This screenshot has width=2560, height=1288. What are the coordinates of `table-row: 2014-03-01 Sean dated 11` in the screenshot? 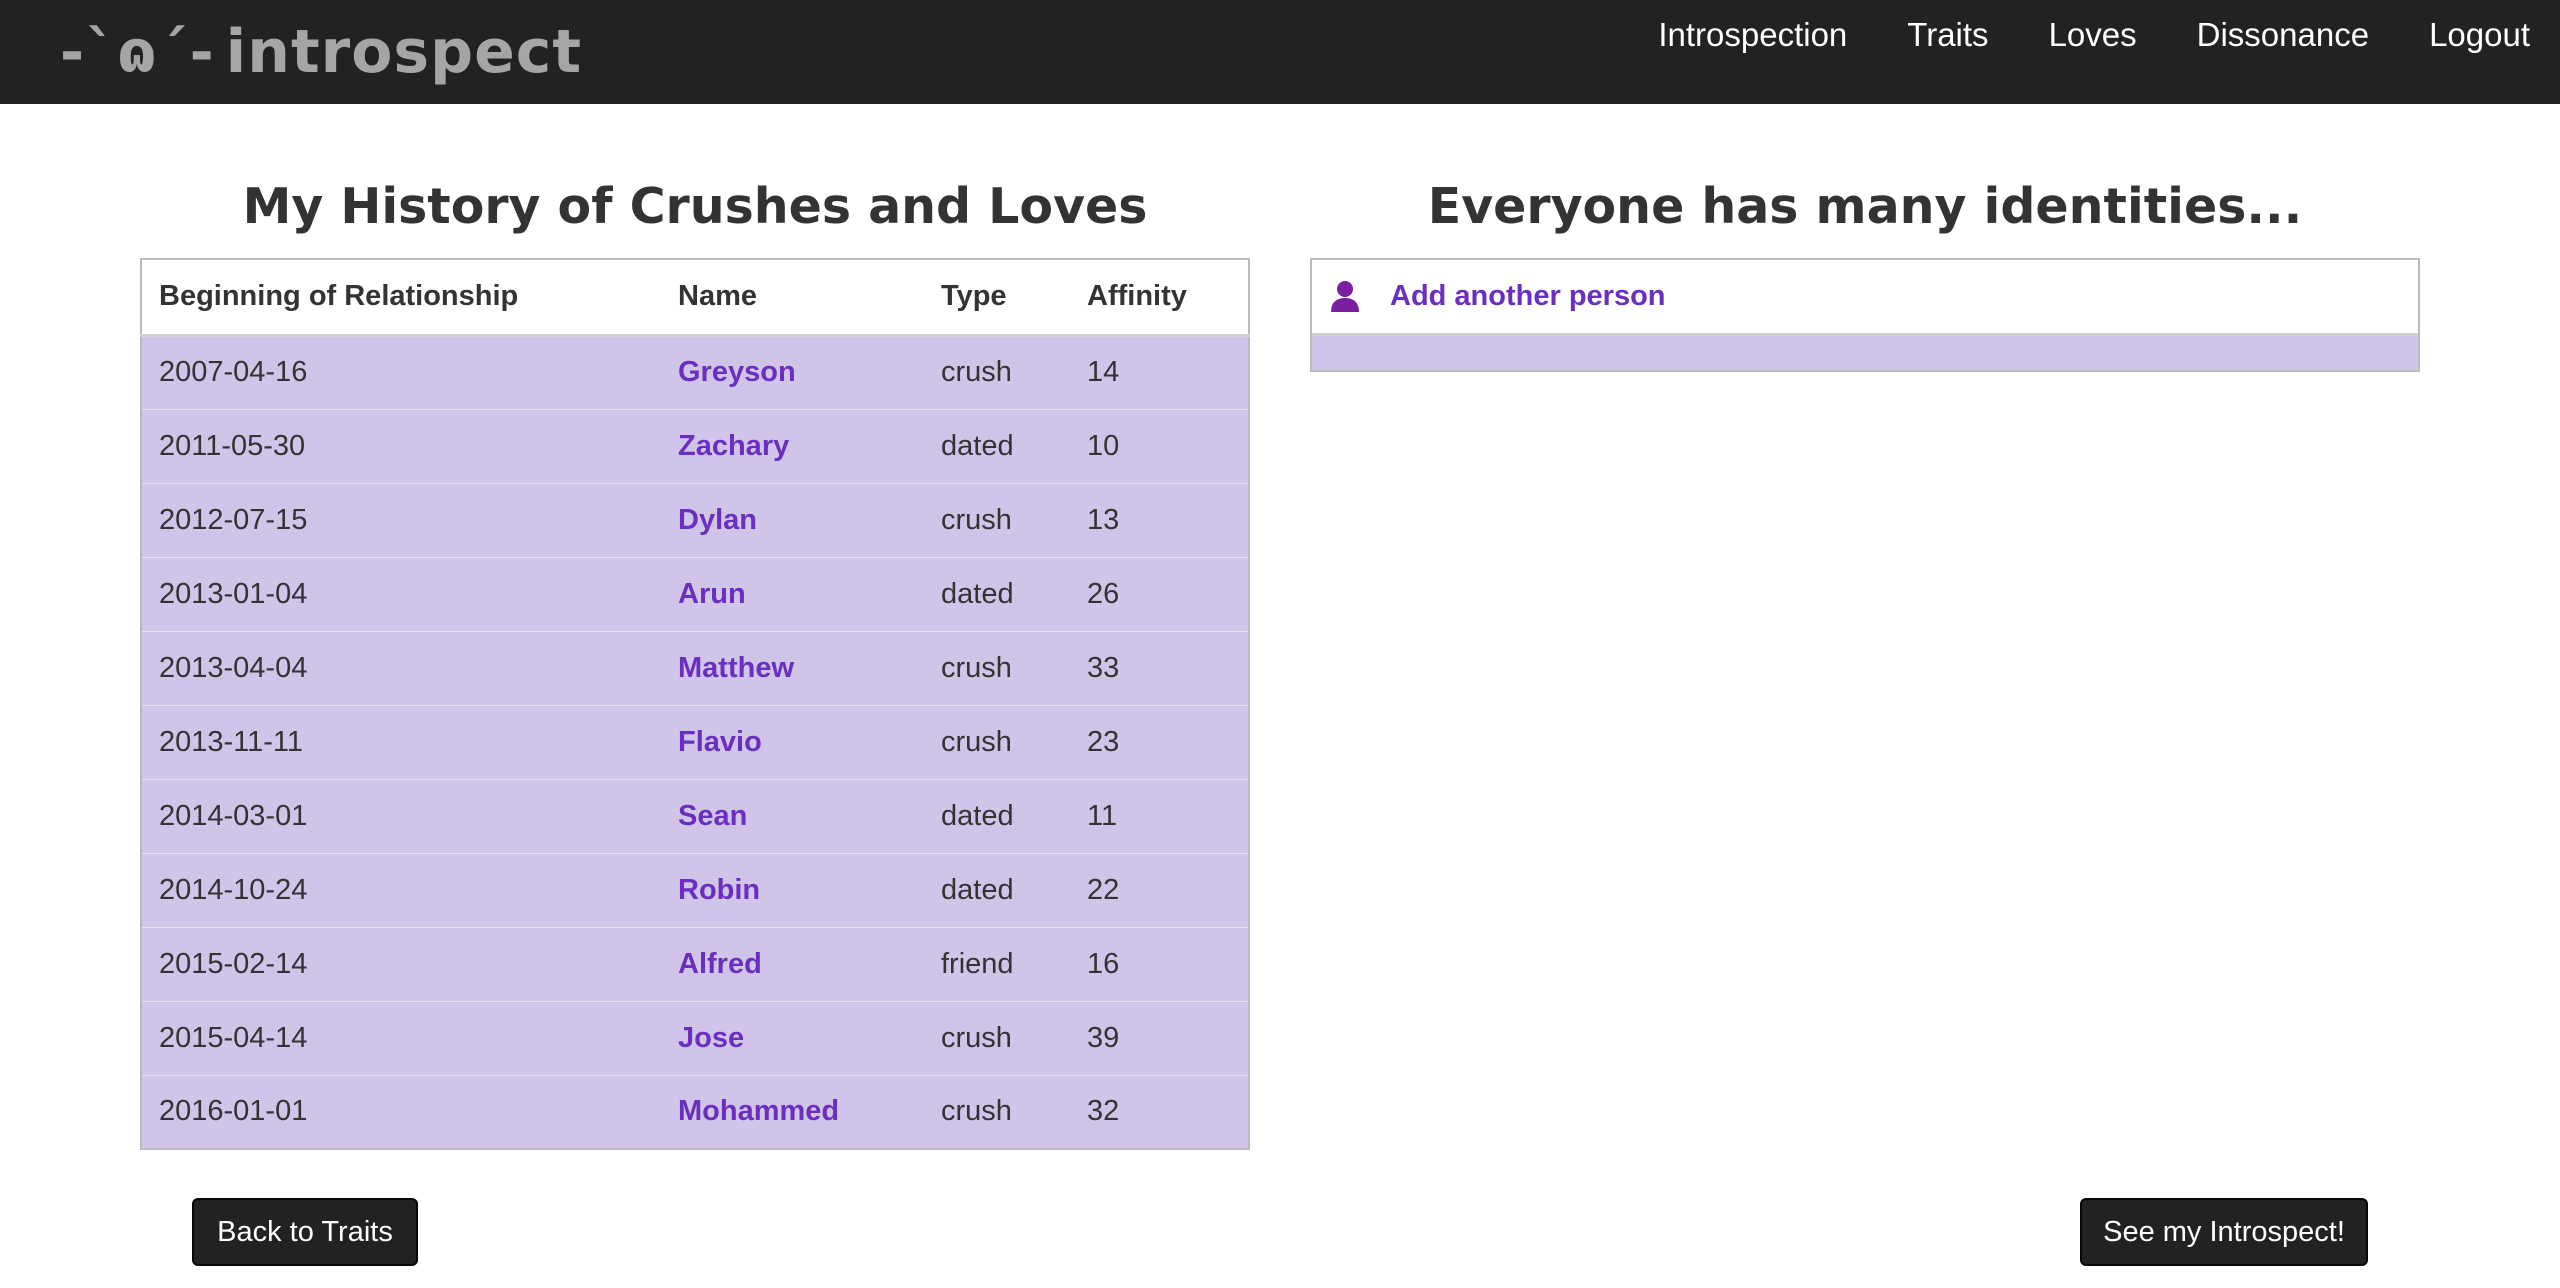 It's located at (695, 815).